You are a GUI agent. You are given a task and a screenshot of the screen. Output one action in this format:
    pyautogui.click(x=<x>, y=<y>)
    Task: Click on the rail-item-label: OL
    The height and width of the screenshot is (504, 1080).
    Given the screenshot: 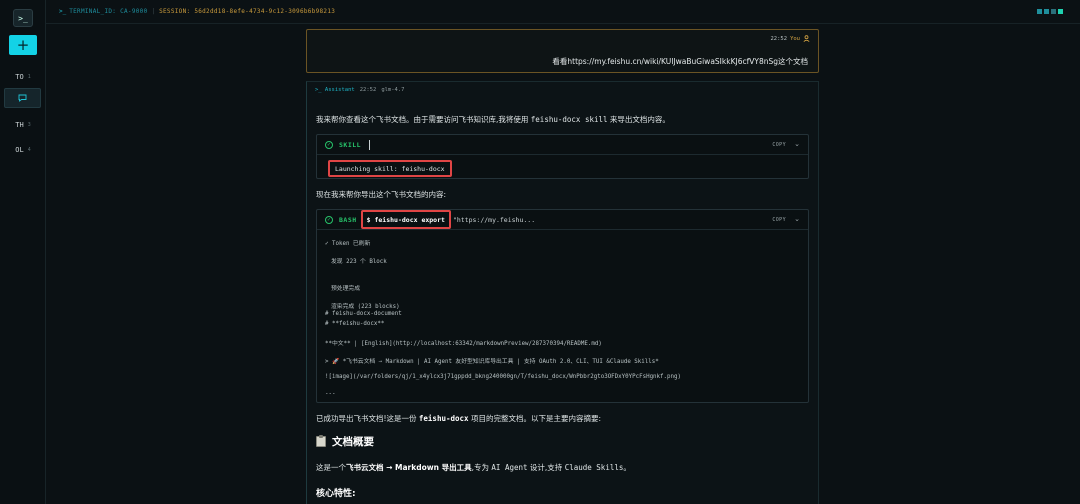 What is the action you would take?
    pyautogui.click(x=19, y=150)
    